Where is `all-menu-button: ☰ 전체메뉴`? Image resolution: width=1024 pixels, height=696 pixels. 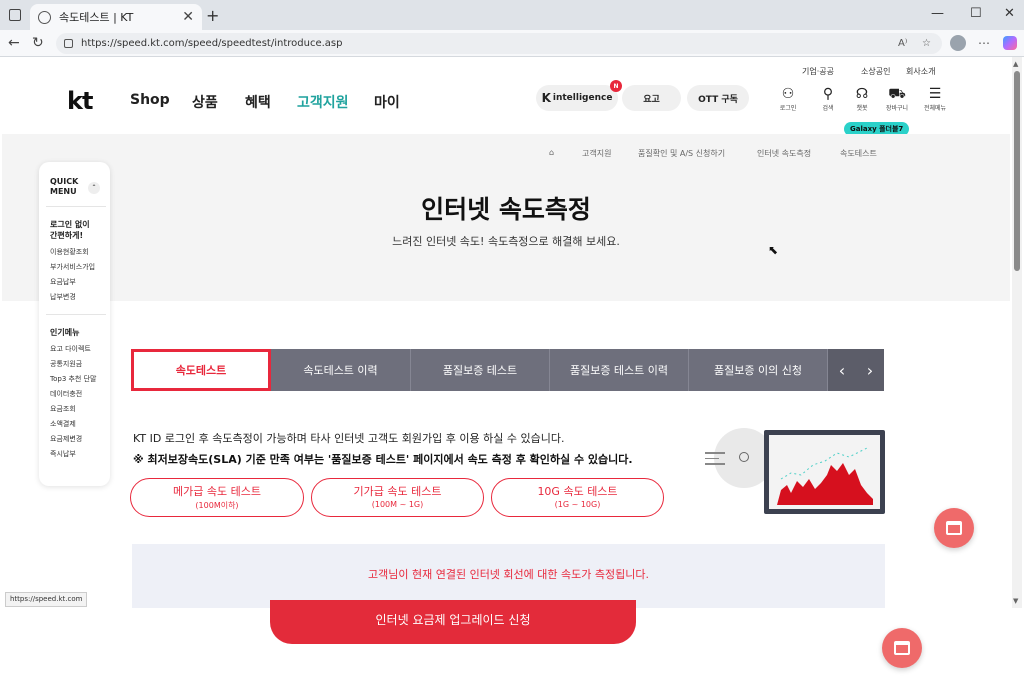
all-menu-button: ☰ 전체메뉴 is located at coordinates (935, 98).